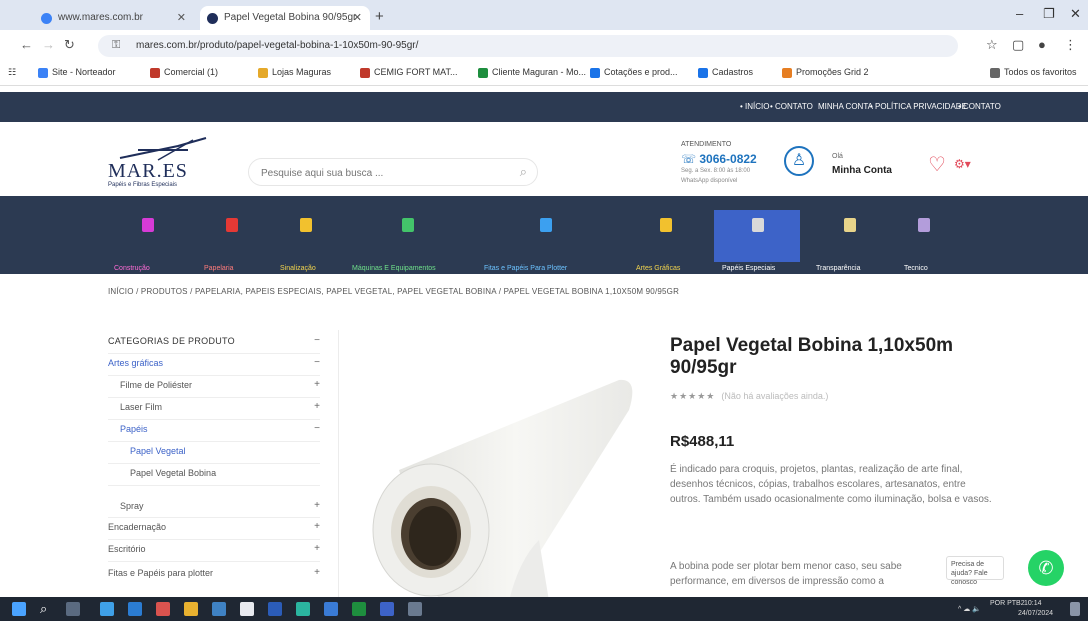 This screenshot has height=621, width=1088. What do you see at coordinates (658, 268) in the screenshot?
I see `category-label: Artes Gráficas` at bounding box center [658, 268].